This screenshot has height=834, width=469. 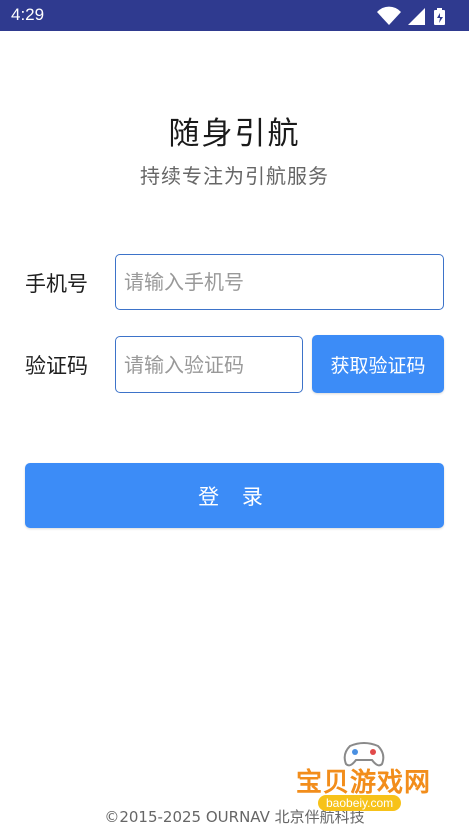 I want to click on page-title: 随身引航, so click(x=234, y=134).